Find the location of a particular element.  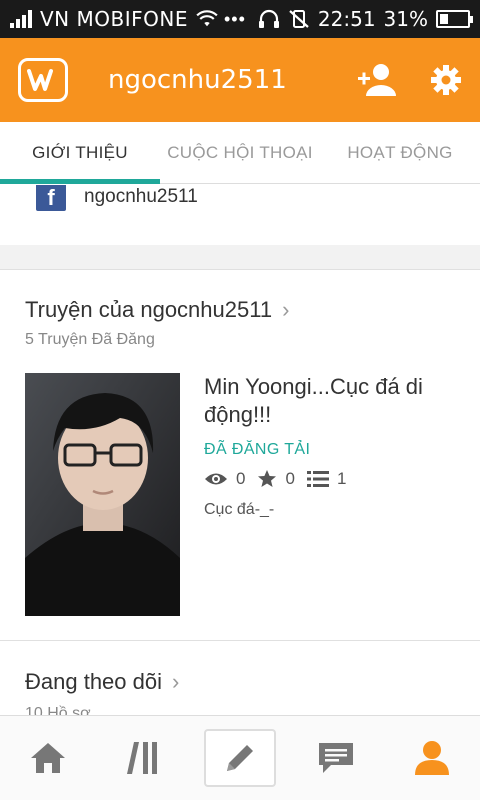

cover-portrait-icon is located at coordinates (102, 494).